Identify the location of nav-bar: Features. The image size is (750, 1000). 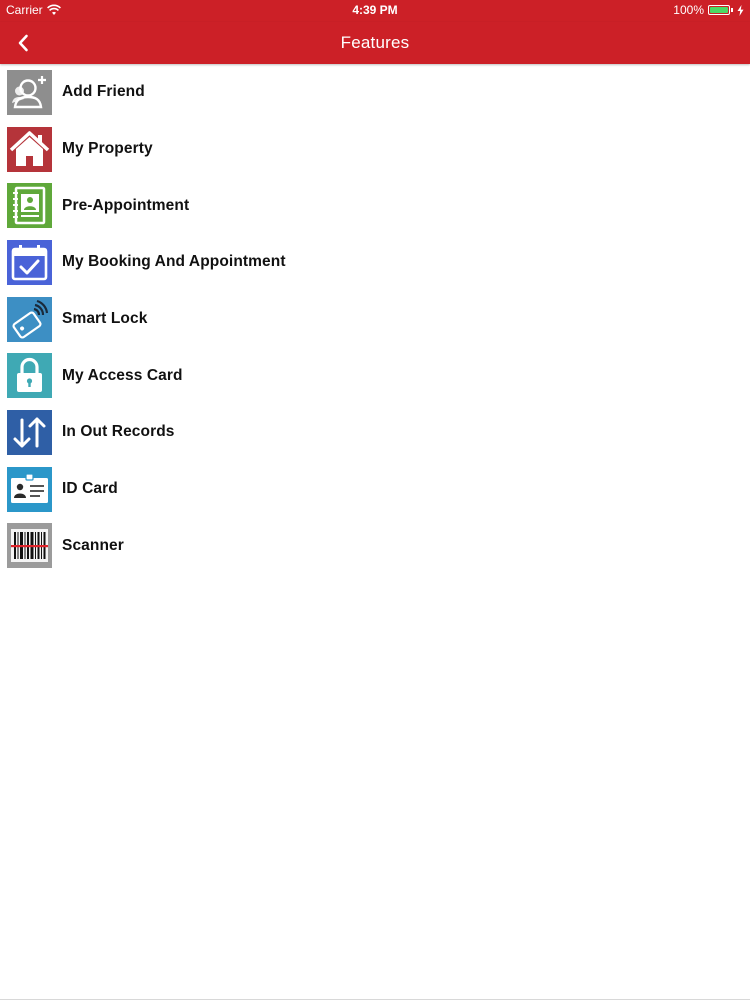
(375, 43).